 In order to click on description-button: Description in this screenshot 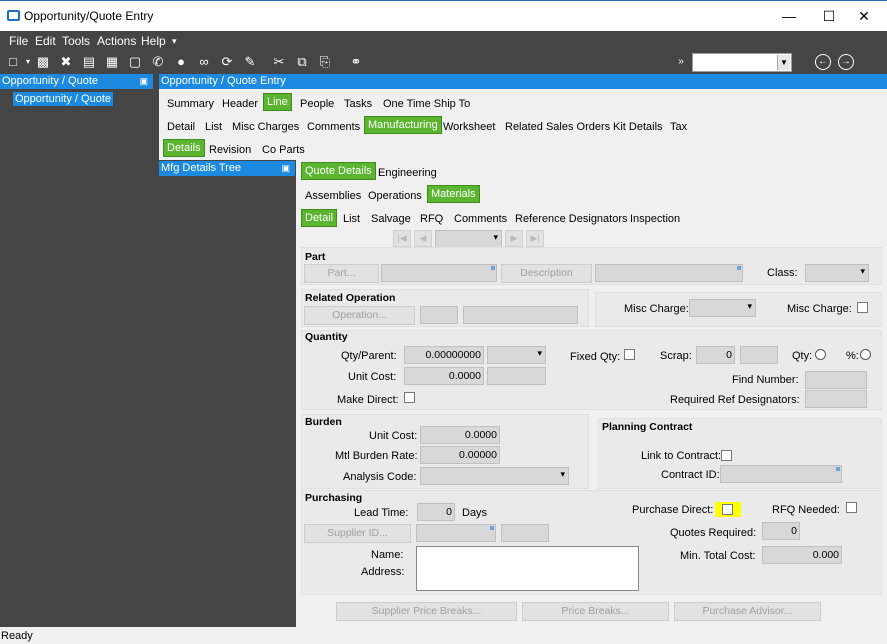, I will do `click(546, 273)`.